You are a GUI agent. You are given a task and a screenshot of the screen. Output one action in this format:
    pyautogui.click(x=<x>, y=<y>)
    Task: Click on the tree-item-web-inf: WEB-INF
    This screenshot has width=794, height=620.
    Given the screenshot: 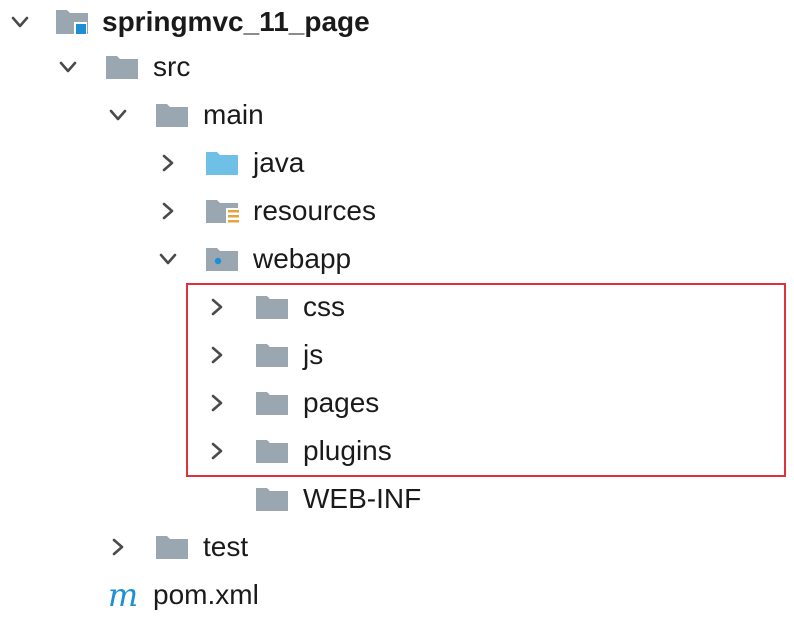 What is the action you would take?
    pyautogui.click(x=397, y=499)
    